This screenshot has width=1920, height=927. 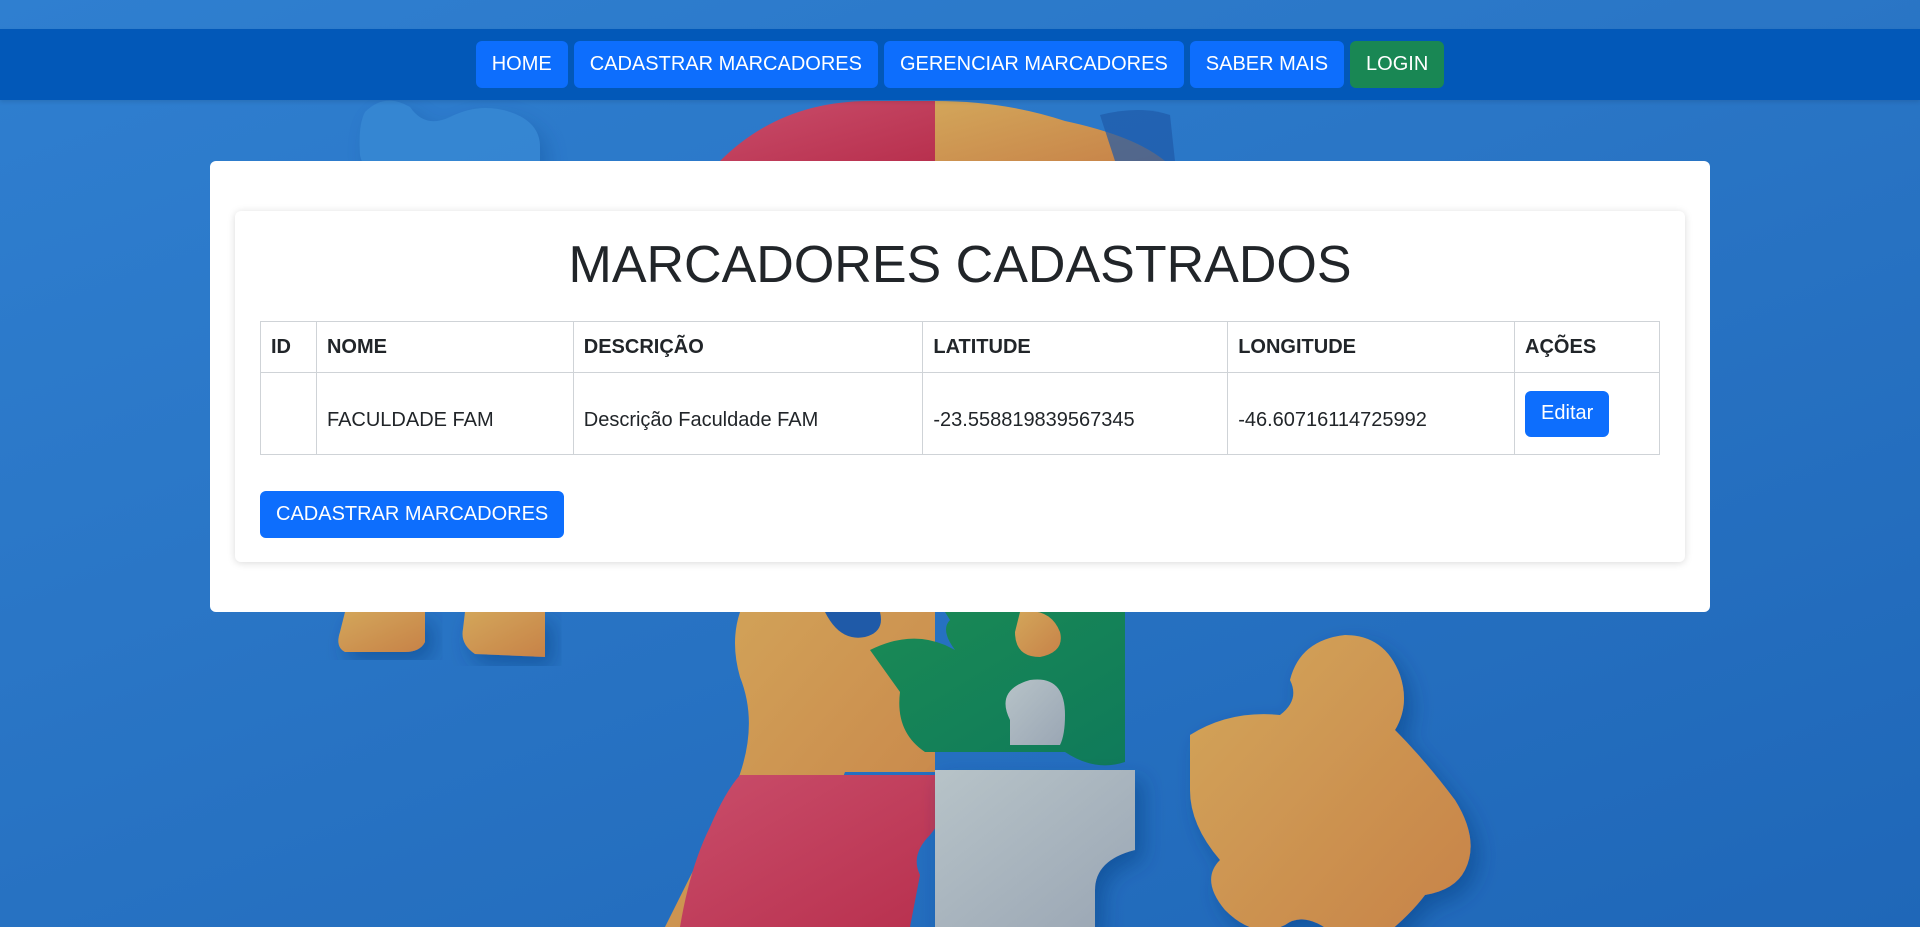 What do you see at coordinates (444, 347) in the screenshot?
I see `column-header-nome: NOME` at bounding box center [444, 347].